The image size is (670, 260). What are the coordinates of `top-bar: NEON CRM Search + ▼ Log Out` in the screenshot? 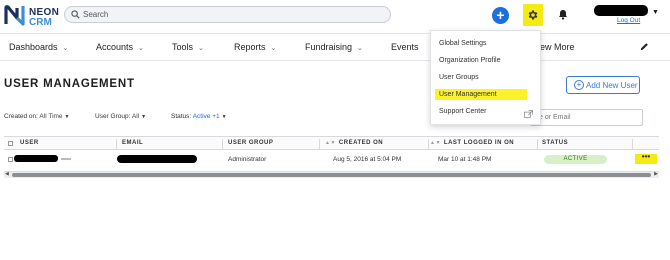 It's located at (335, 16).